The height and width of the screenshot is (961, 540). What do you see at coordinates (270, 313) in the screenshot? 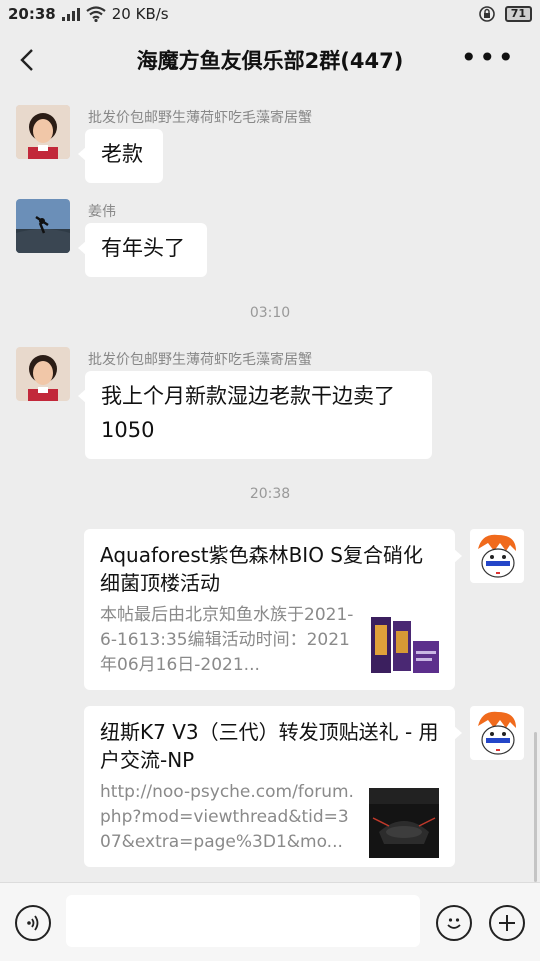
I see `timestamp: 03:10` at bounding box center [270, 313].